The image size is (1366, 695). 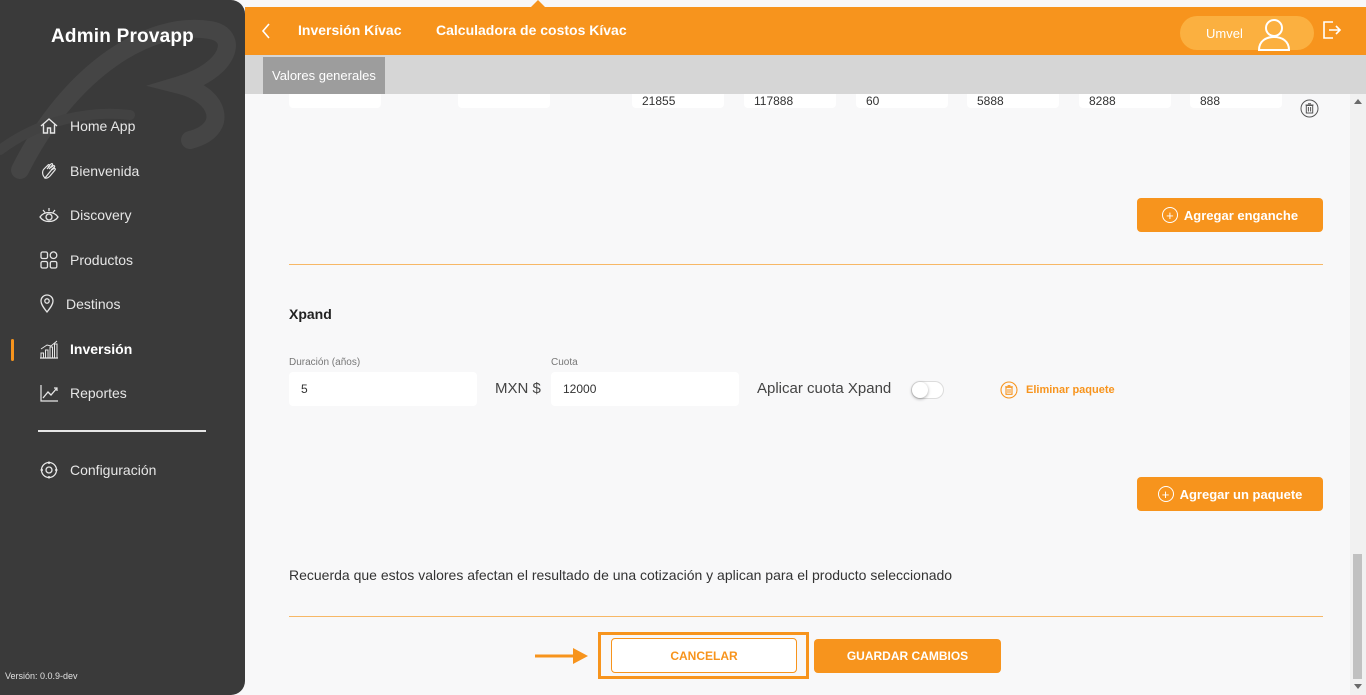 What do you see at coordinates (1332, 30) in the screenshot?
I see `logout-icon` at bounding box center [1332, 30].